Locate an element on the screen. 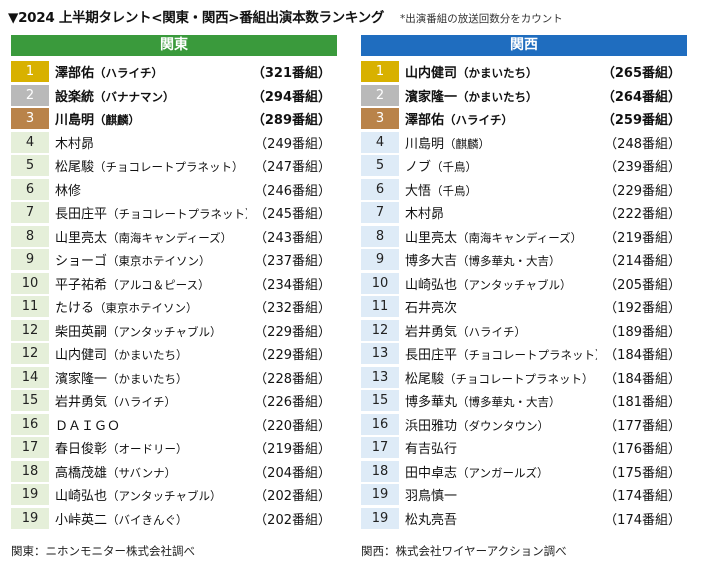 This screenshot has width=701, height=572. program-count: （265番組） is located at coordinates (641, 74).